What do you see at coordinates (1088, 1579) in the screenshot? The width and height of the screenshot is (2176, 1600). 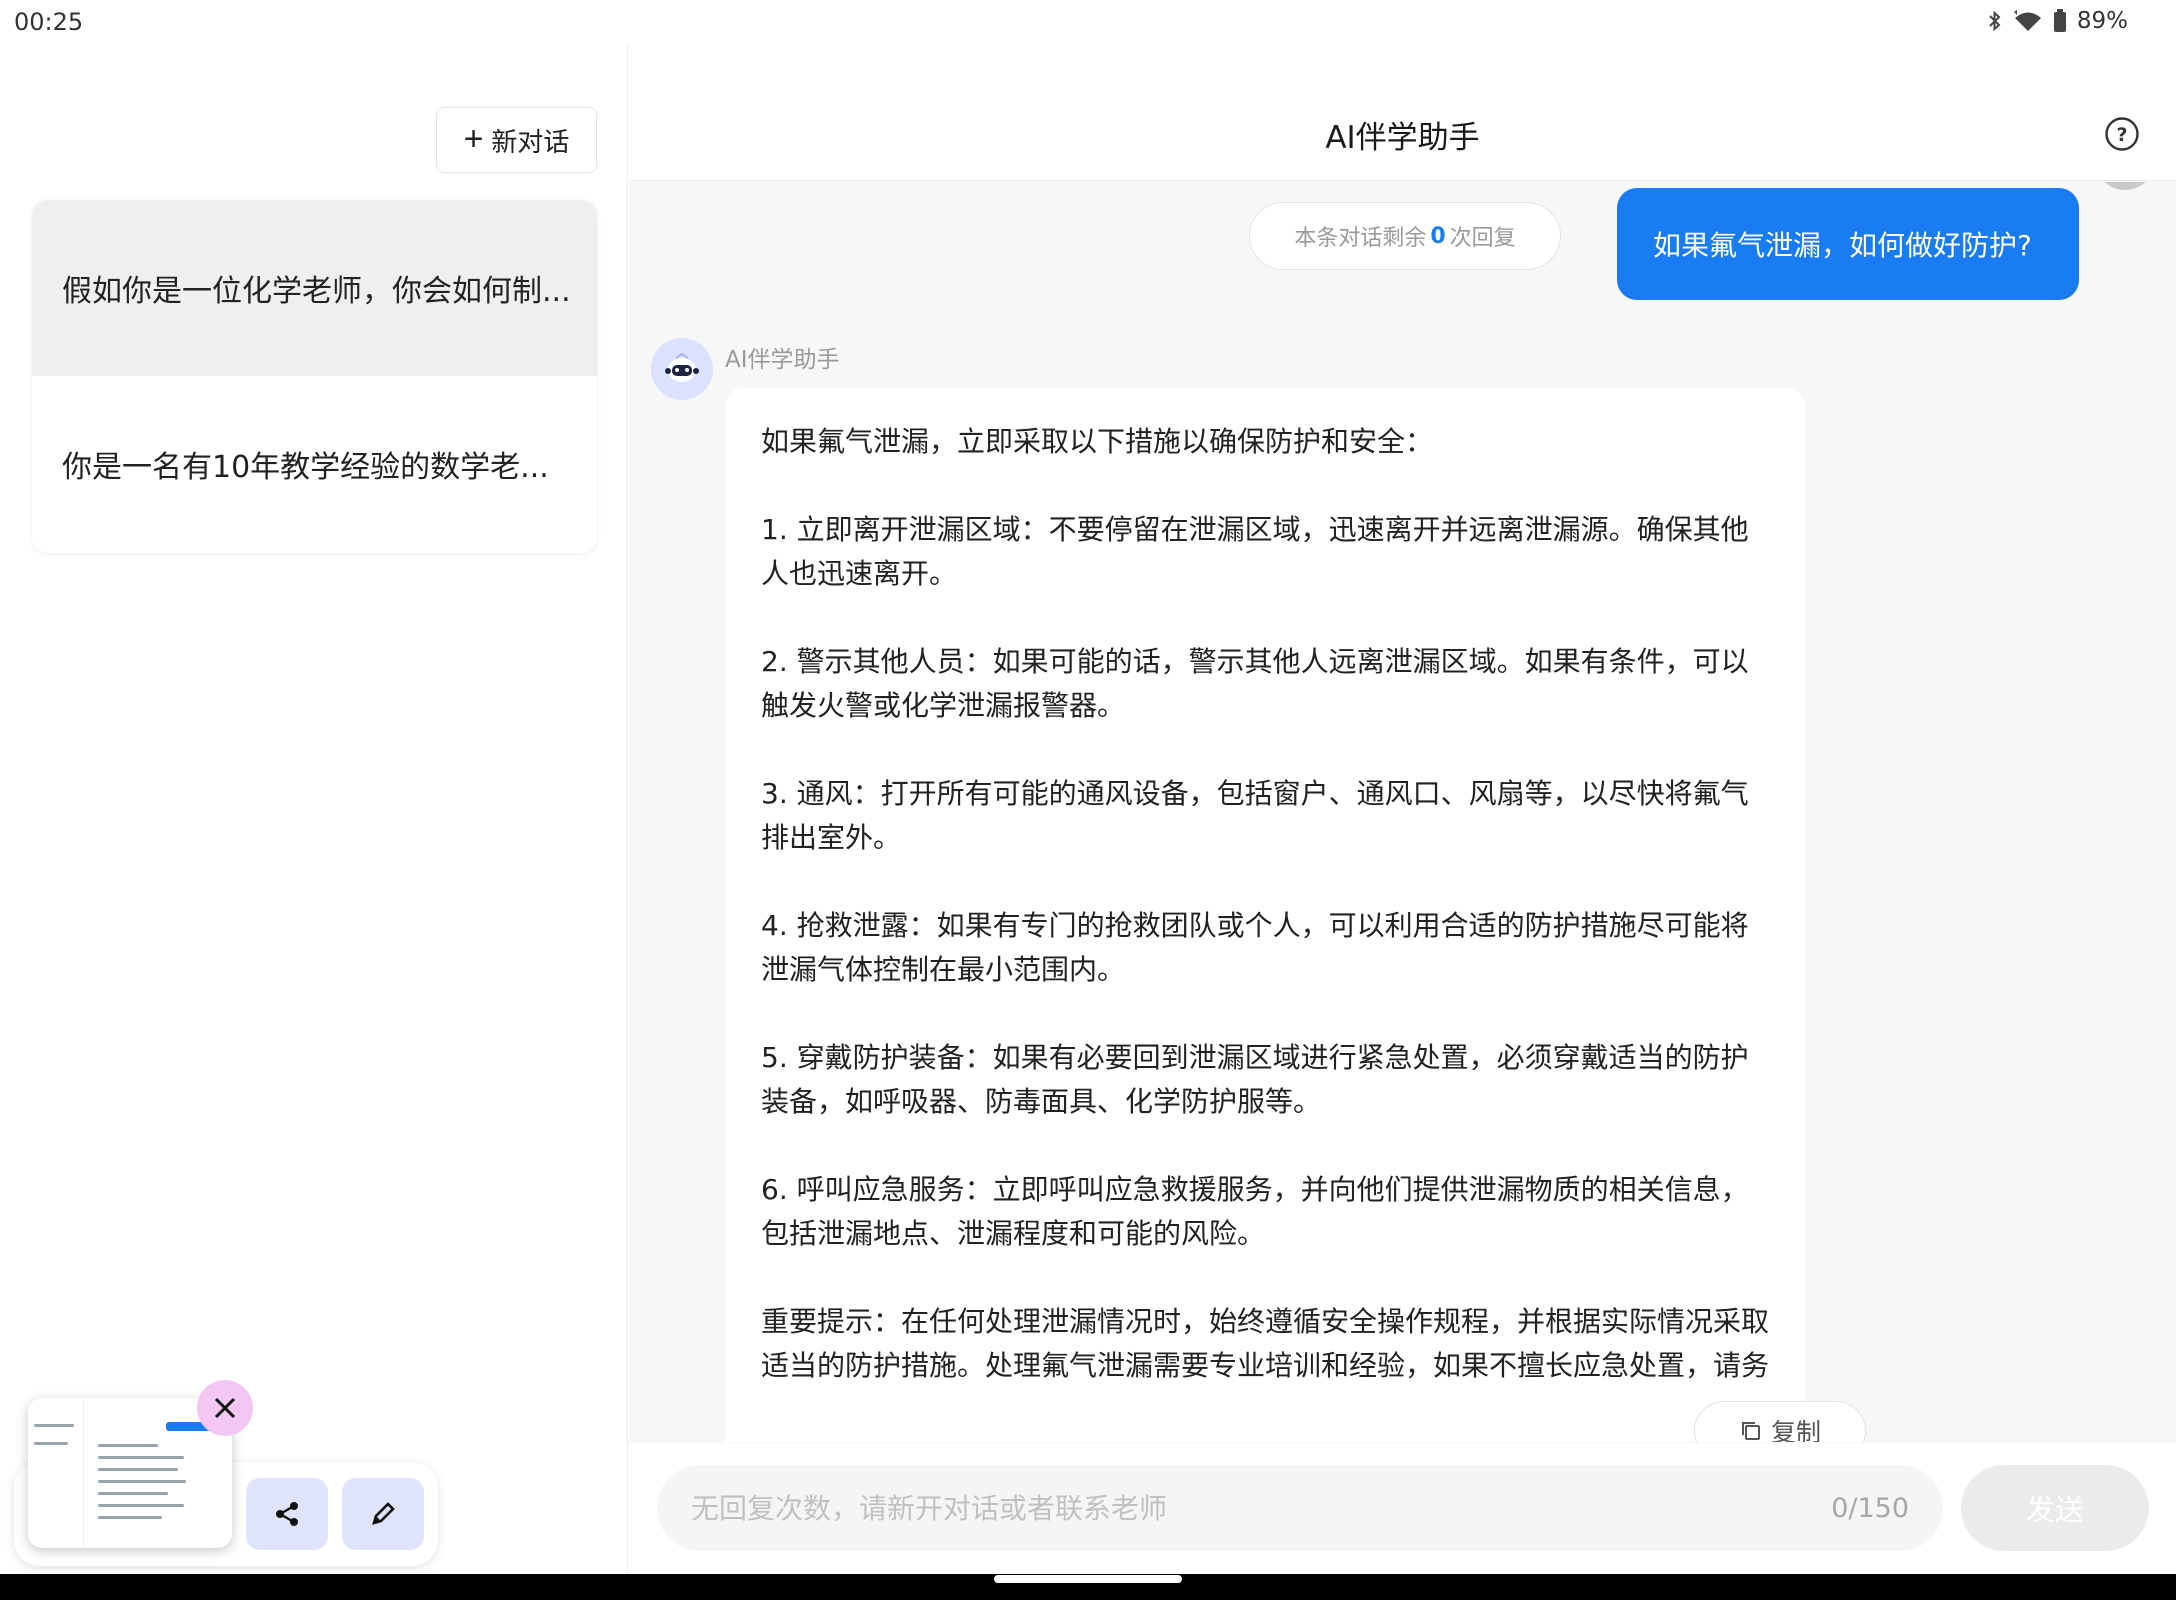 I see `home-handle` at bounding box center [1088, 1579].